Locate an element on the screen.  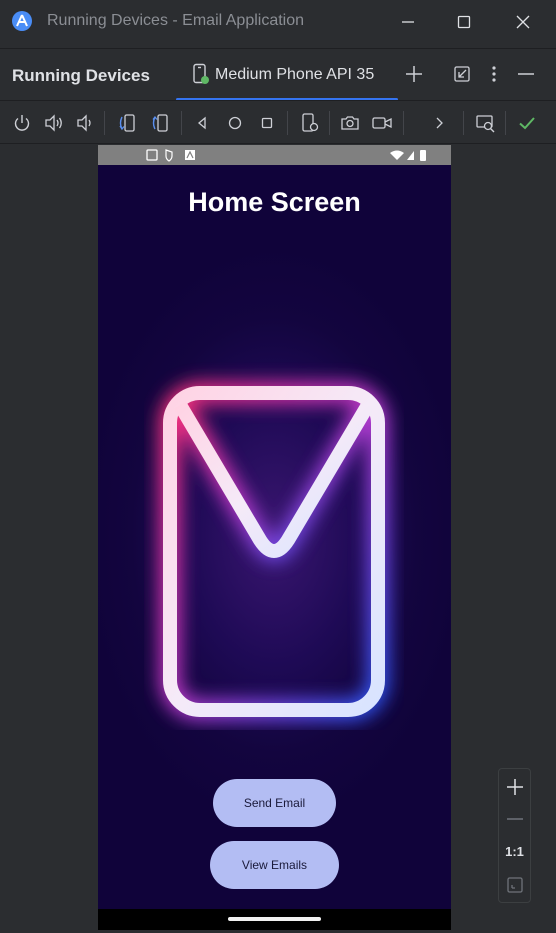
zoom-controls: 1:1 is located at coordinates (514, 835).